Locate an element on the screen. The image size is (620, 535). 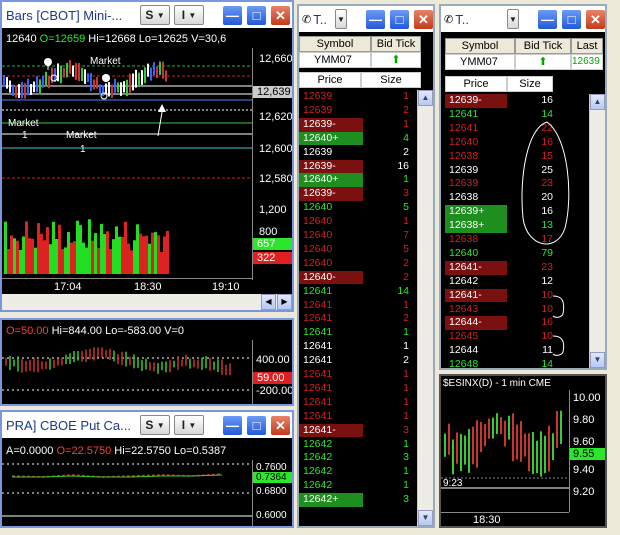
ladder-row: 12640 1 is located at coordinates (354, 222).